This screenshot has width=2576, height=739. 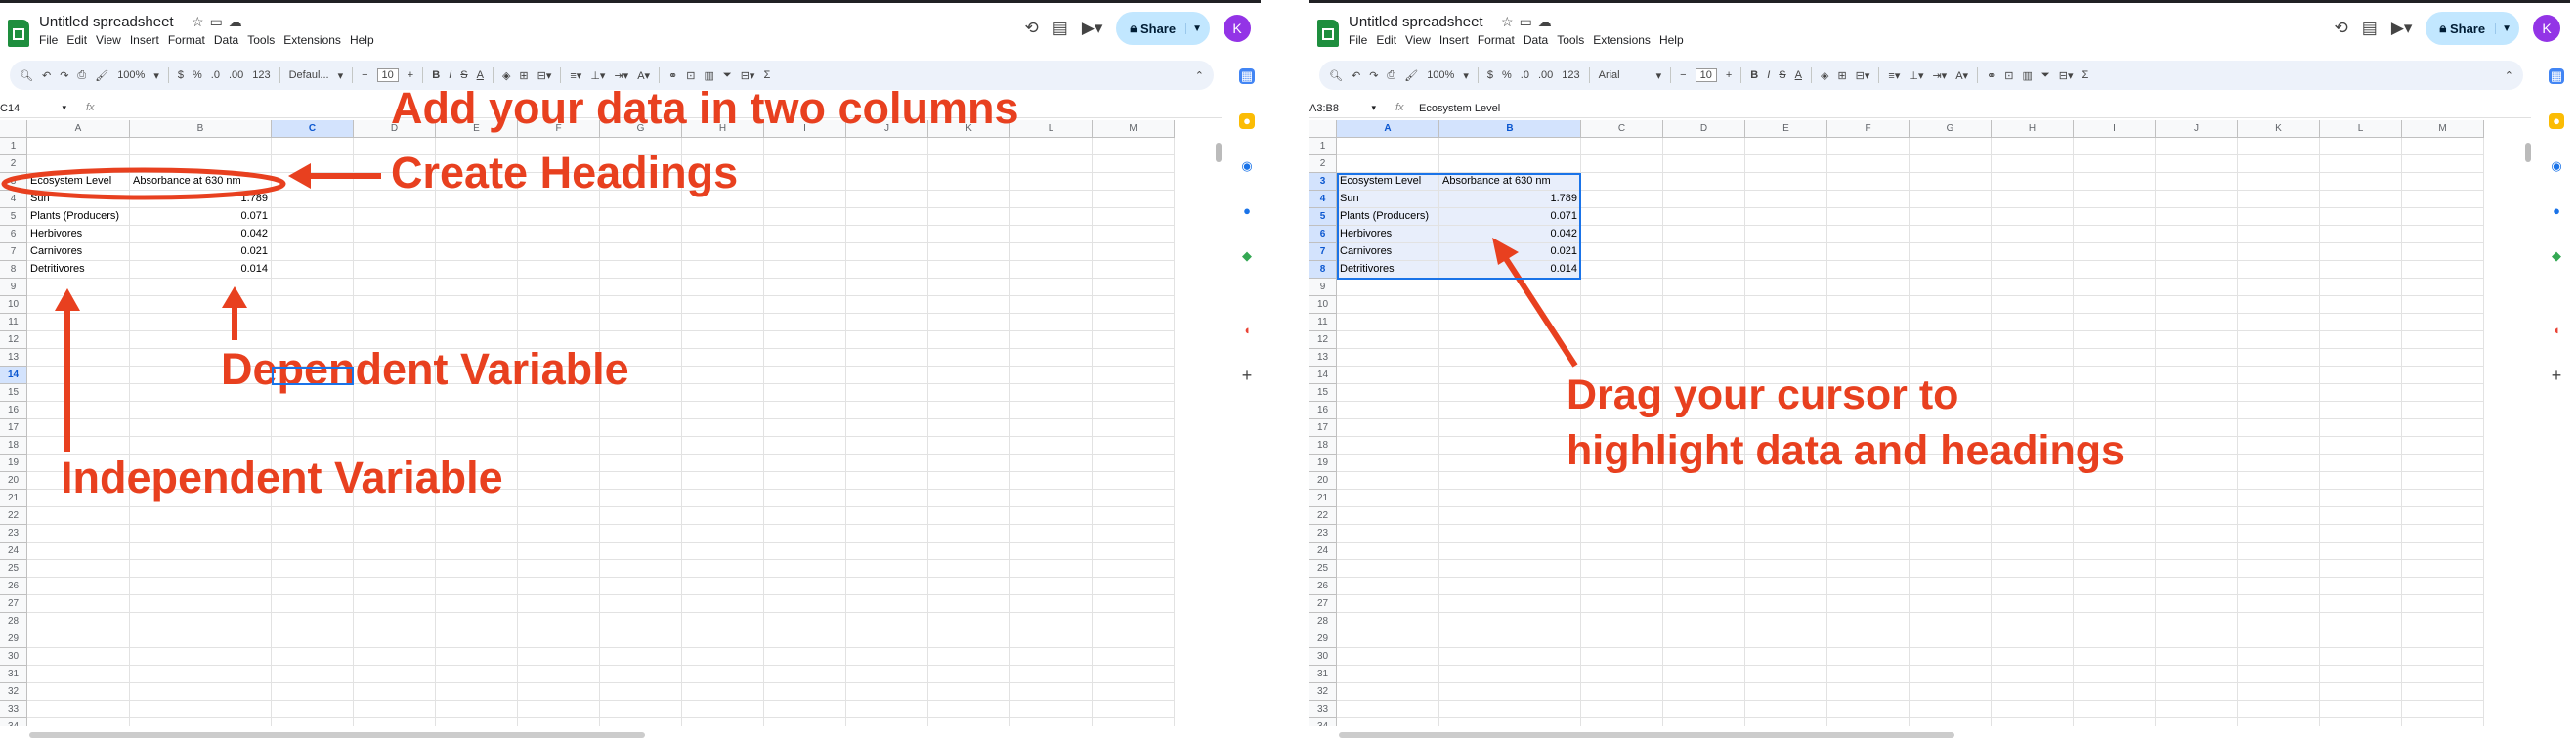 What do you see at coordinates (544, 75) in the screenshot?
I see `merge-cells-icon: ⊟▾` at bounding box center [544, 75].